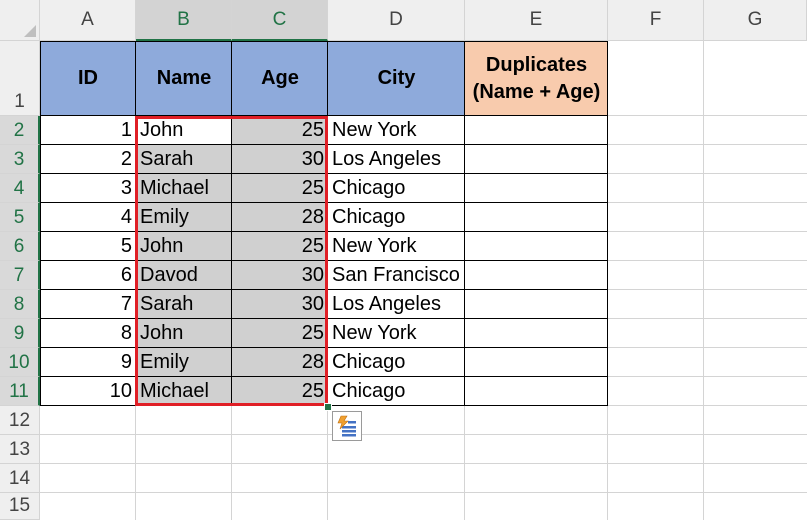 The height and width of the screenshot is (520, 807). I want to click on row-header-15: 15, so click(20, 506).